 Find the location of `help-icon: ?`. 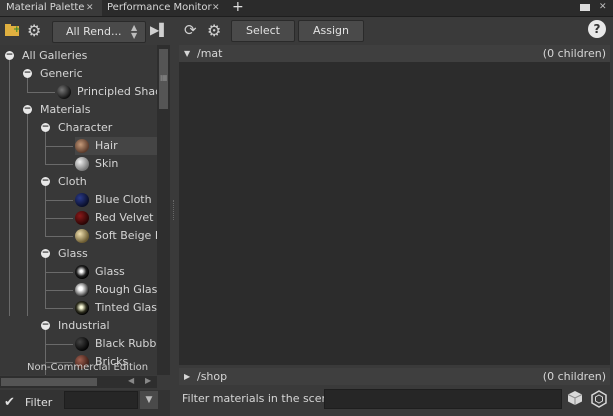

help-icon: ? is located at coordinates (597, 29).